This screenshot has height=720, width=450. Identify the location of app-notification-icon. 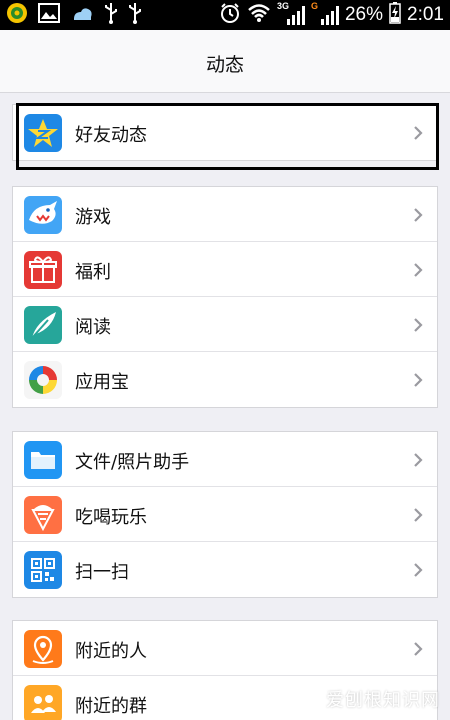
(17, 15).